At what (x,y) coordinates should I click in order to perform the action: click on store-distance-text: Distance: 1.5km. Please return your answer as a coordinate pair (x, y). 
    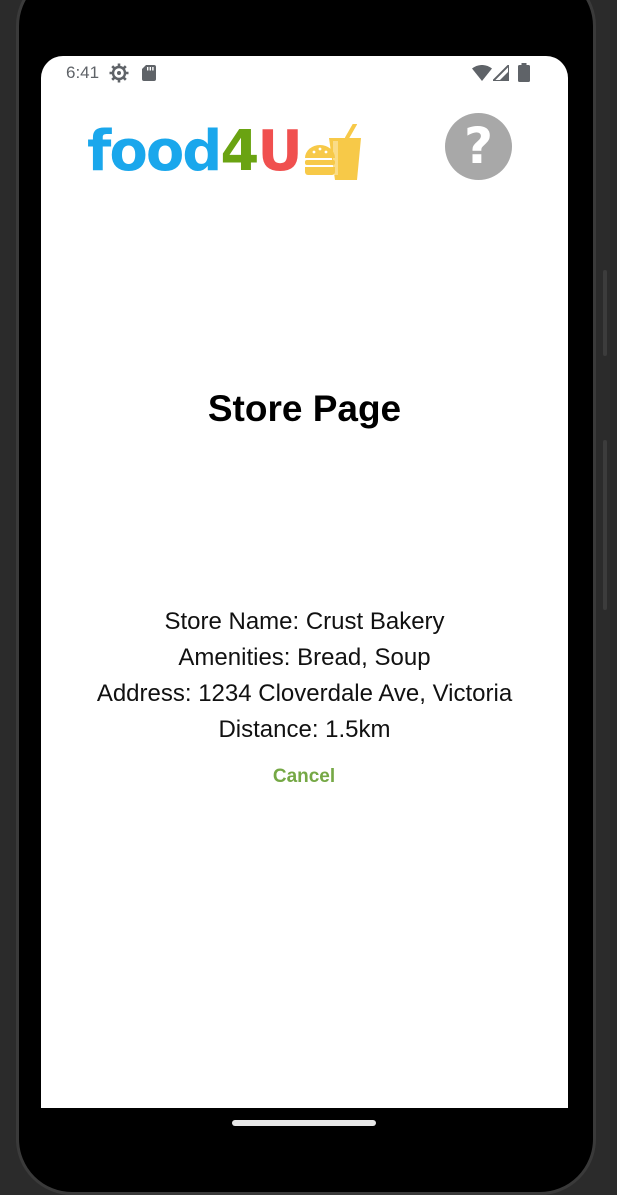
    Looking at the image, I should click on (304, 729).